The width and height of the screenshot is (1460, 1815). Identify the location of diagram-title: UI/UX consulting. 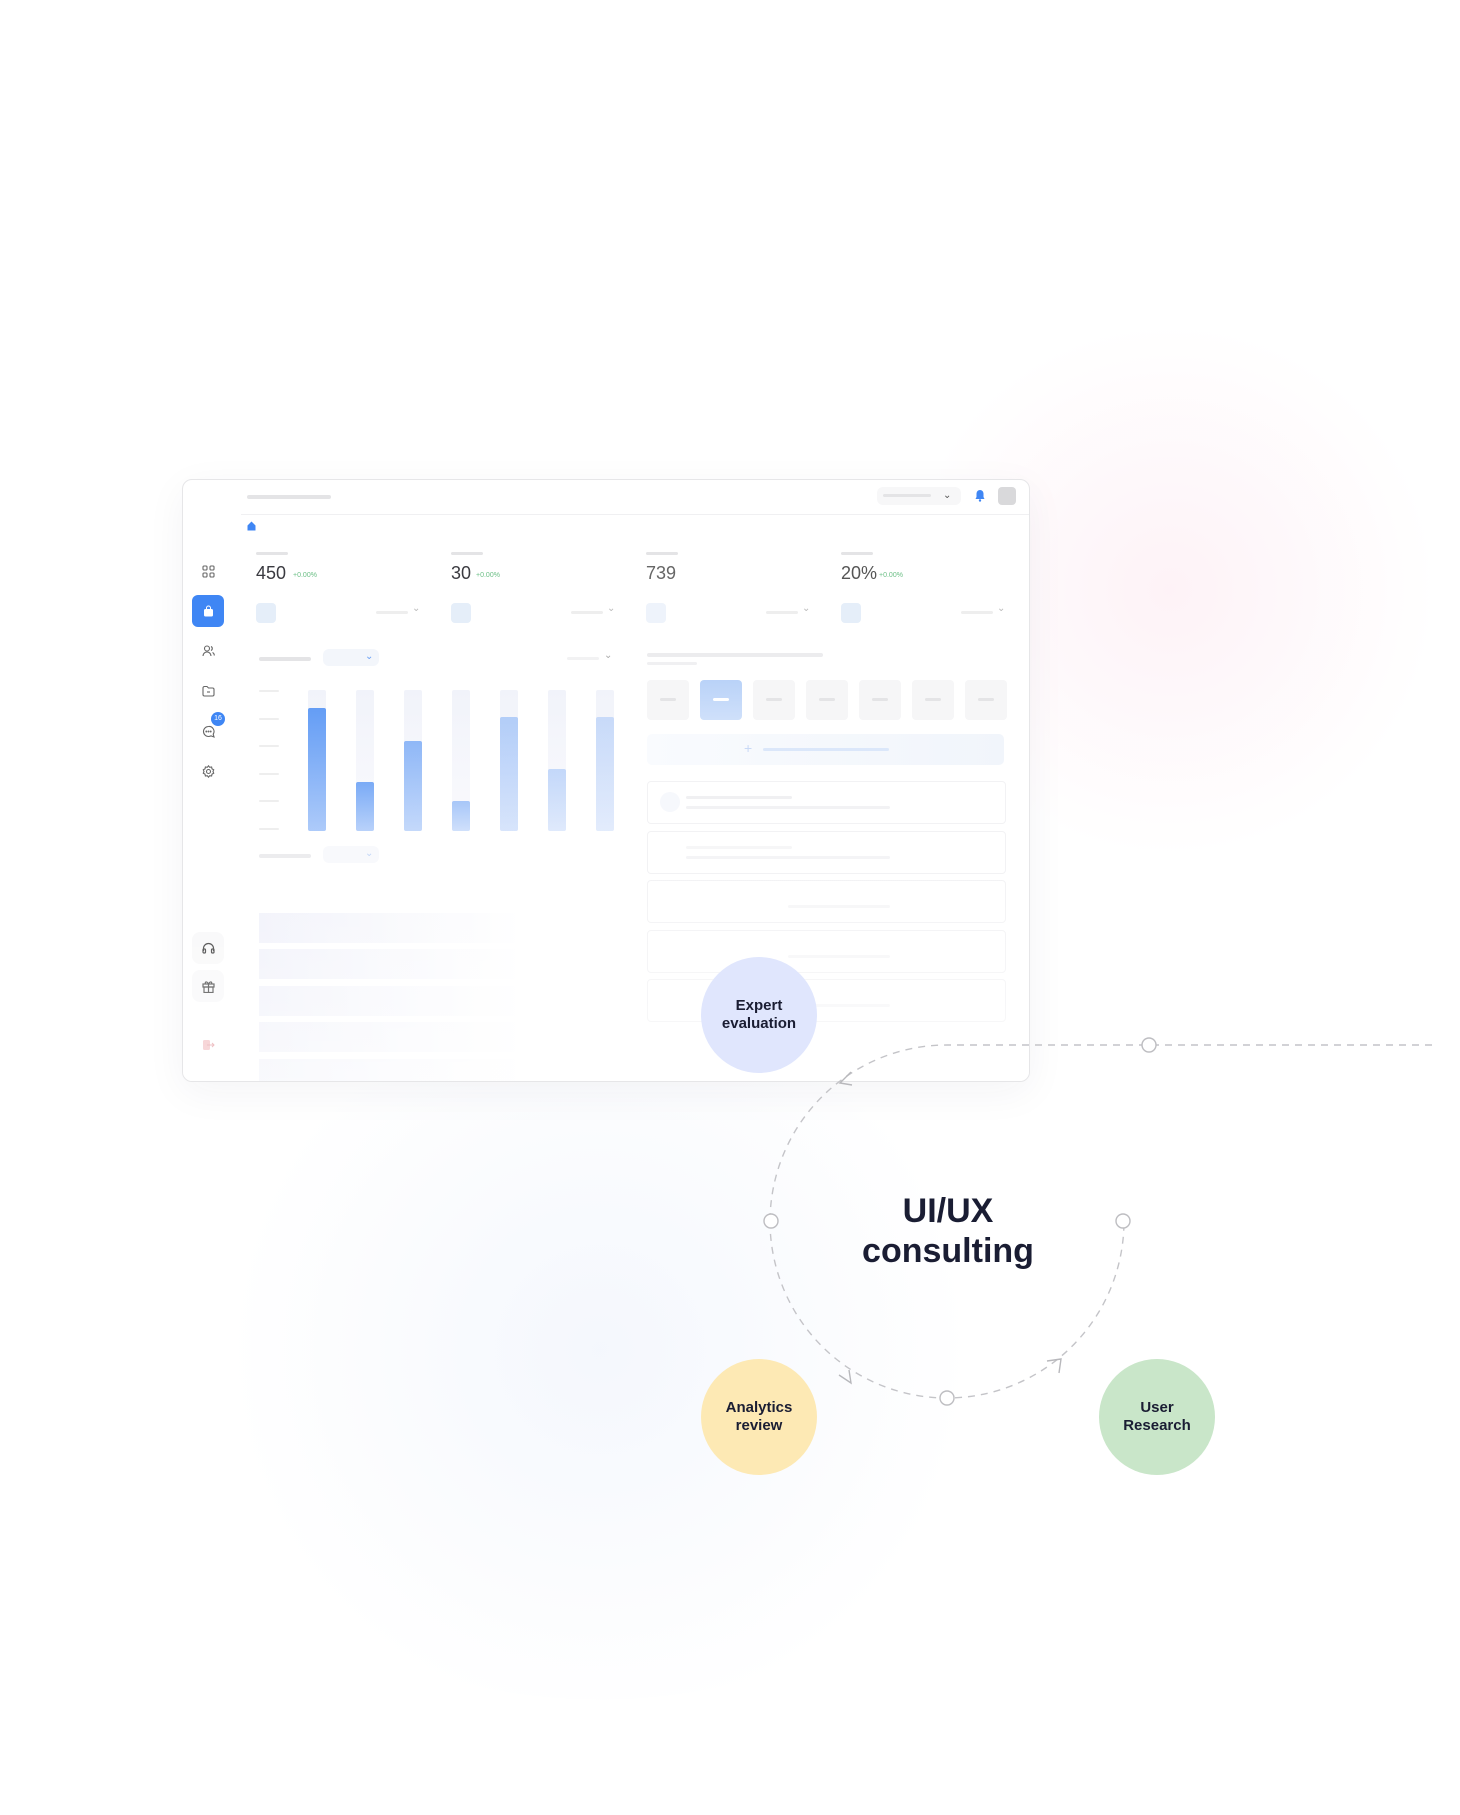
(948, 1231).